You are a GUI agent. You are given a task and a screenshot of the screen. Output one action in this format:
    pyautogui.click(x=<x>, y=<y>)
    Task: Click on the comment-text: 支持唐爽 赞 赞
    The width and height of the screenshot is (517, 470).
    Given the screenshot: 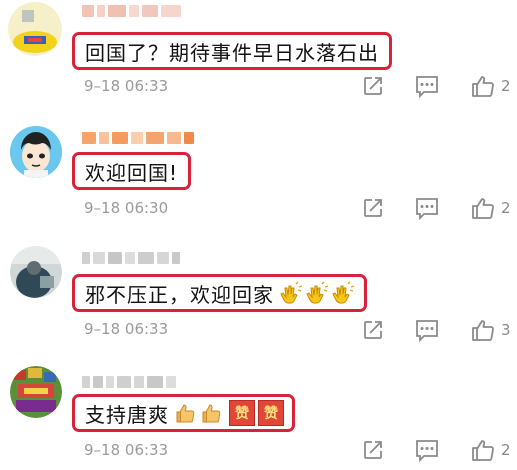 What is the action you would take?
    pyautogui.click(x=183, y=413)
    